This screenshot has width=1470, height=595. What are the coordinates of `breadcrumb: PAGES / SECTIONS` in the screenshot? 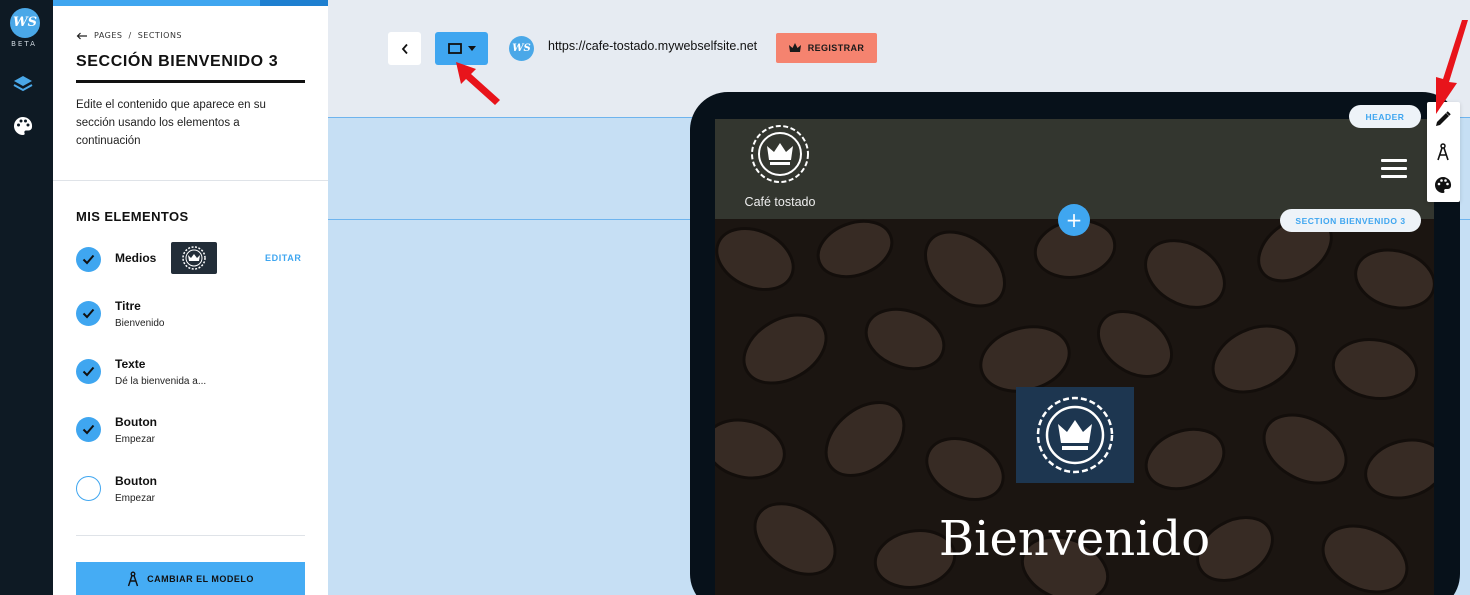 It's located at (129, 35).